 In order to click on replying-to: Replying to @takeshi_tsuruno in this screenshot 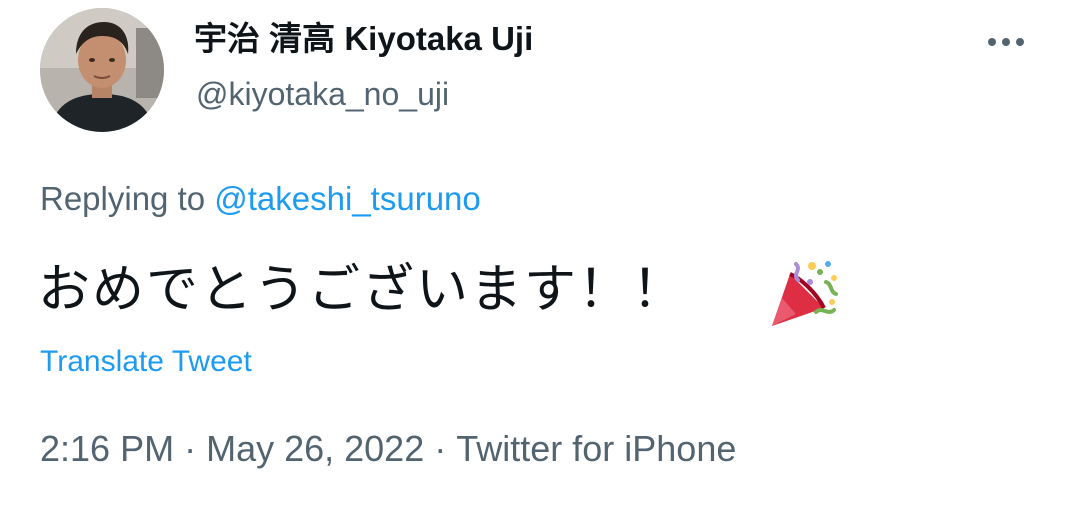, I will do `click(260, 199)`.